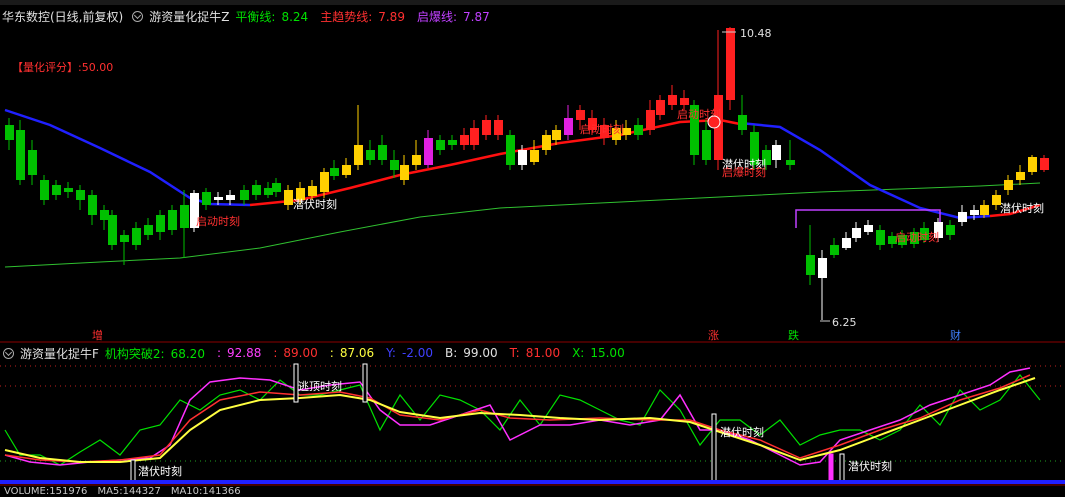 Image resolution: width=1065 pixels, height=497 pixels. Describe the element at coordinates (713, 335) in the screenshot. I see `mark-zhang: 涨` at that location.